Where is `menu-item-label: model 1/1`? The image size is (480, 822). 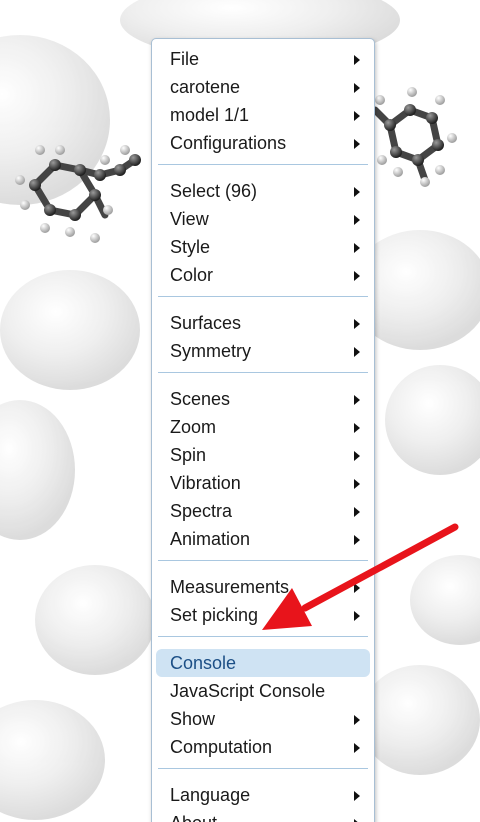 menu-item-label: model 1/1 is located at coordinates (210, 115).